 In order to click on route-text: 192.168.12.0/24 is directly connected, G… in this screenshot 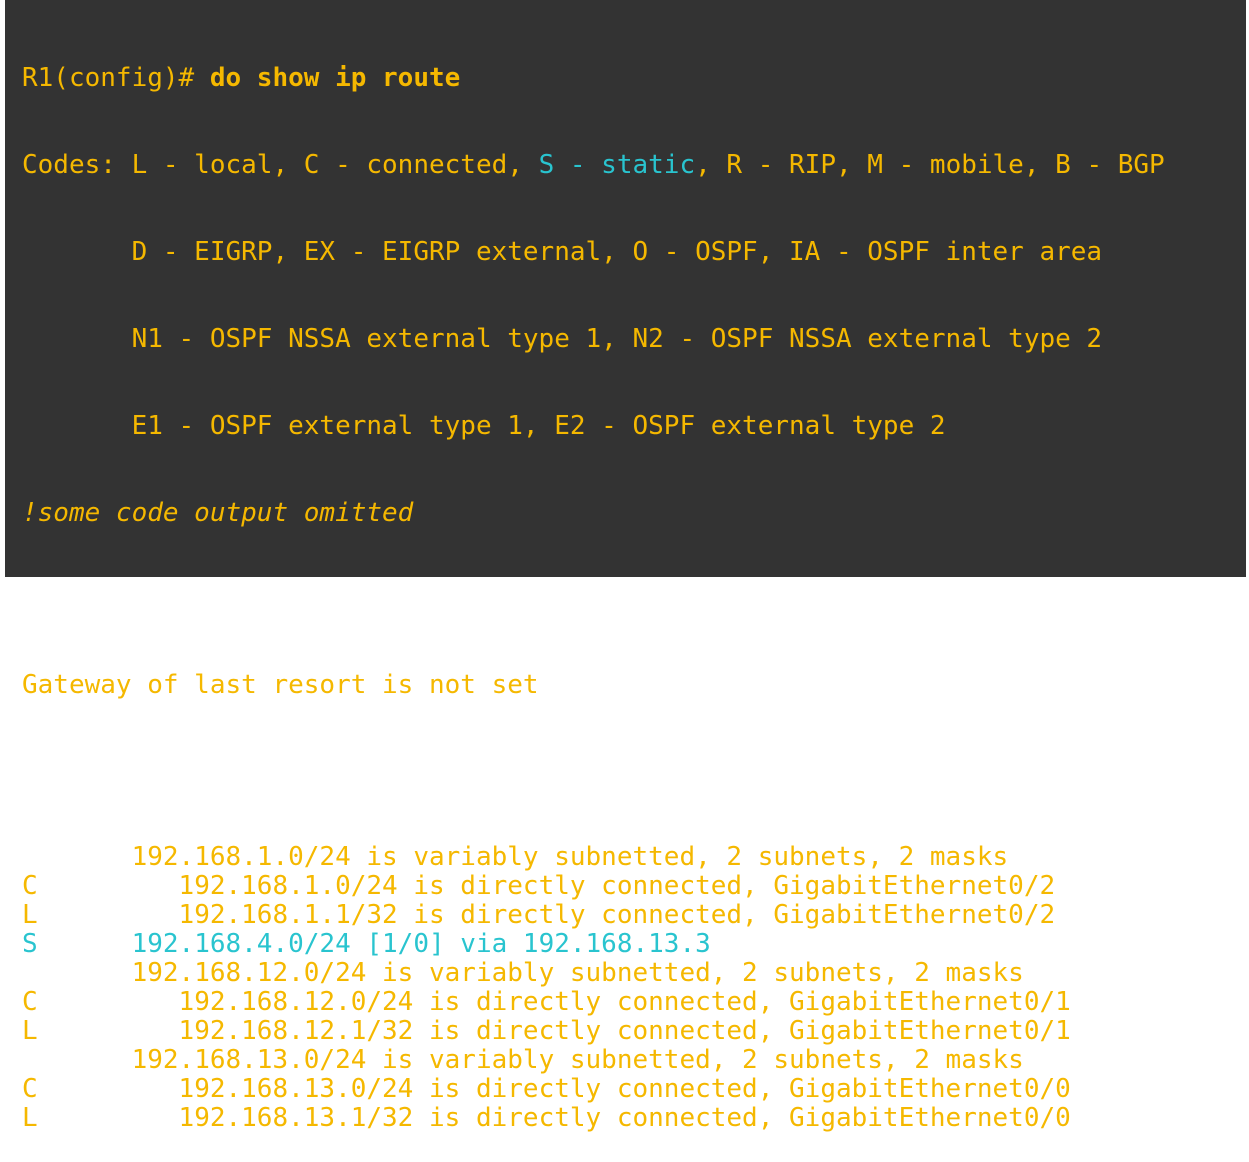, I will do `click(554, 1002)`.